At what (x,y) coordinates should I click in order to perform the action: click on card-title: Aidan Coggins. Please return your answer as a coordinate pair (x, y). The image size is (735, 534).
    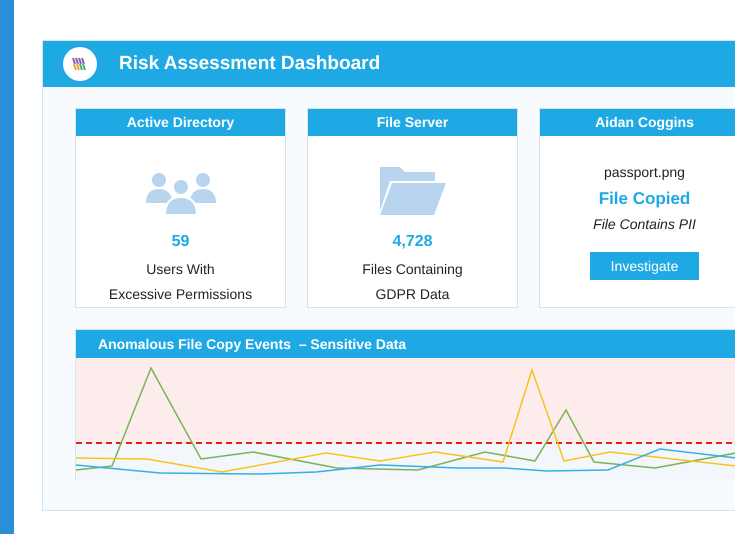
    Looking at the image, I should click on (637, 122).